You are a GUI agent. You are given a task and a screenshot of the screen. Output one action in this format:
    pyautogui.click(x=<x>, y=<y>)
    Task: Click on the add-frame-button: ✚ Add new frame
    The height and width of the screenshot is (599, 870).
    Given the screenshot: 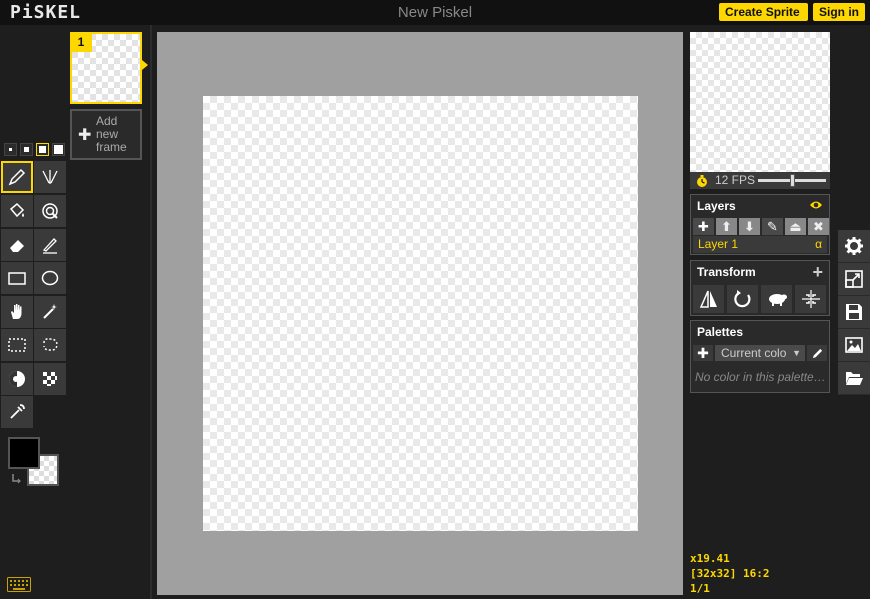 What is the action you would take?
    pyautogui.click(x=106, y=134)
    